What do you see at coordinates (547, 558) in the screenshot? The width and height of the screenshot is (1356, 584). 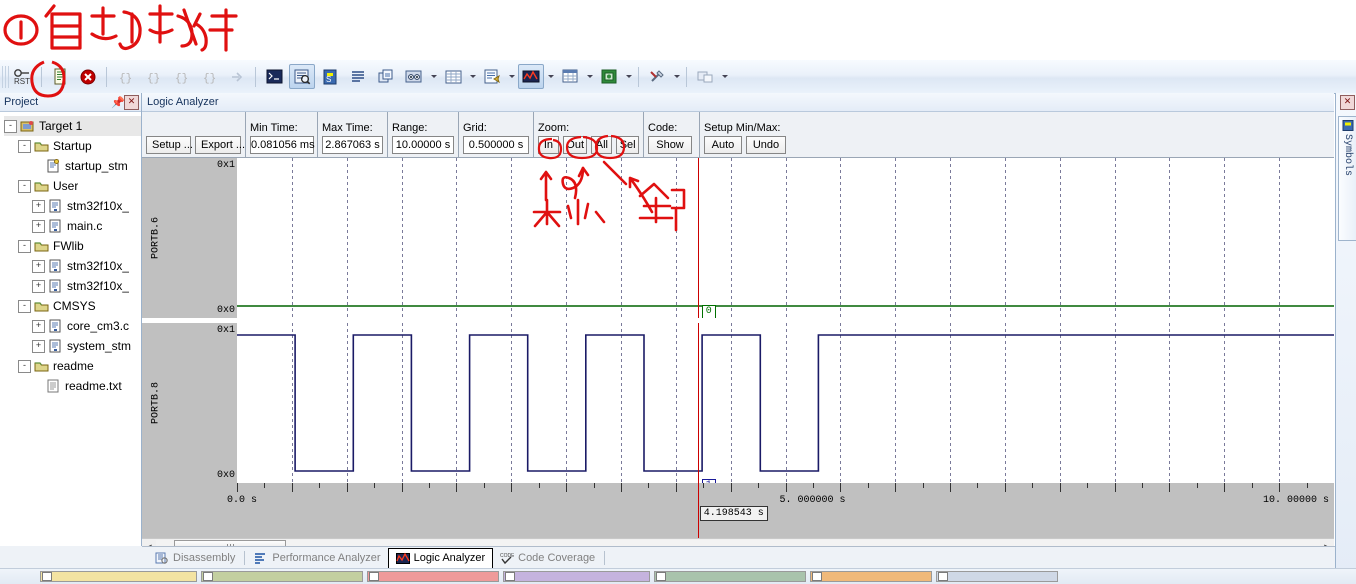 I see `tab-code-coverage: CODE Code Coverage` at bounding box center [547, 558].